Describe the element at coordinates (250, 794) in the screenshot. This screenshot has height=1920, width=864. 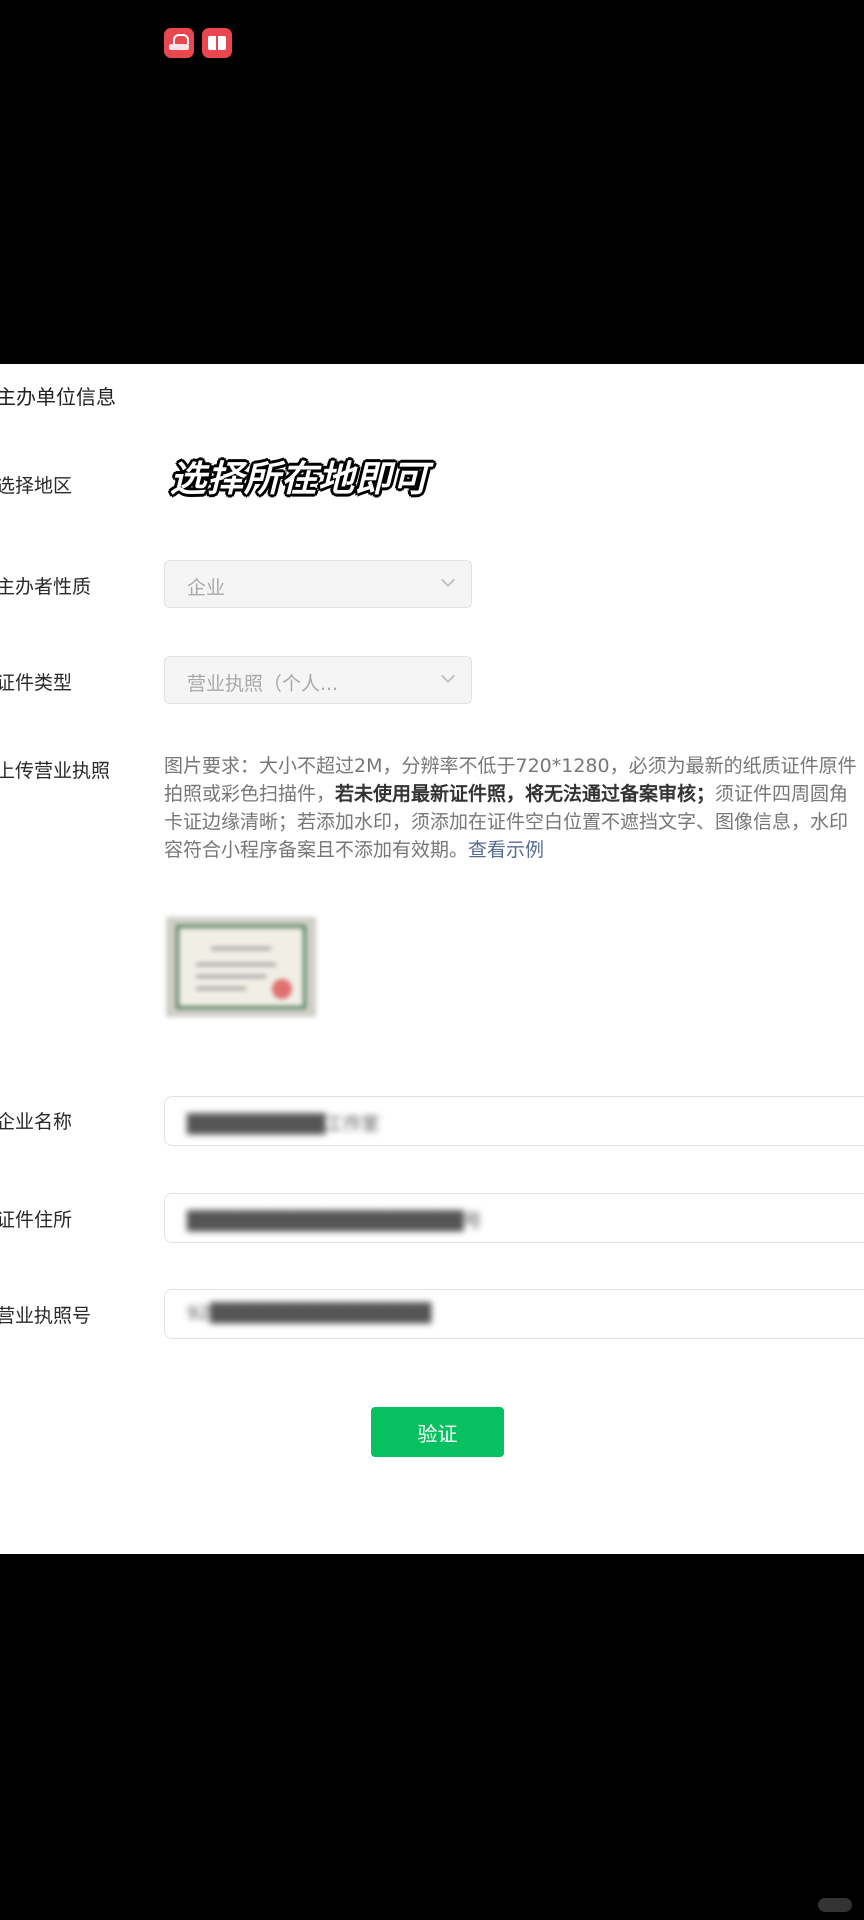
I see `requirement-text: 拍照或彩色扫描件，` at that location.